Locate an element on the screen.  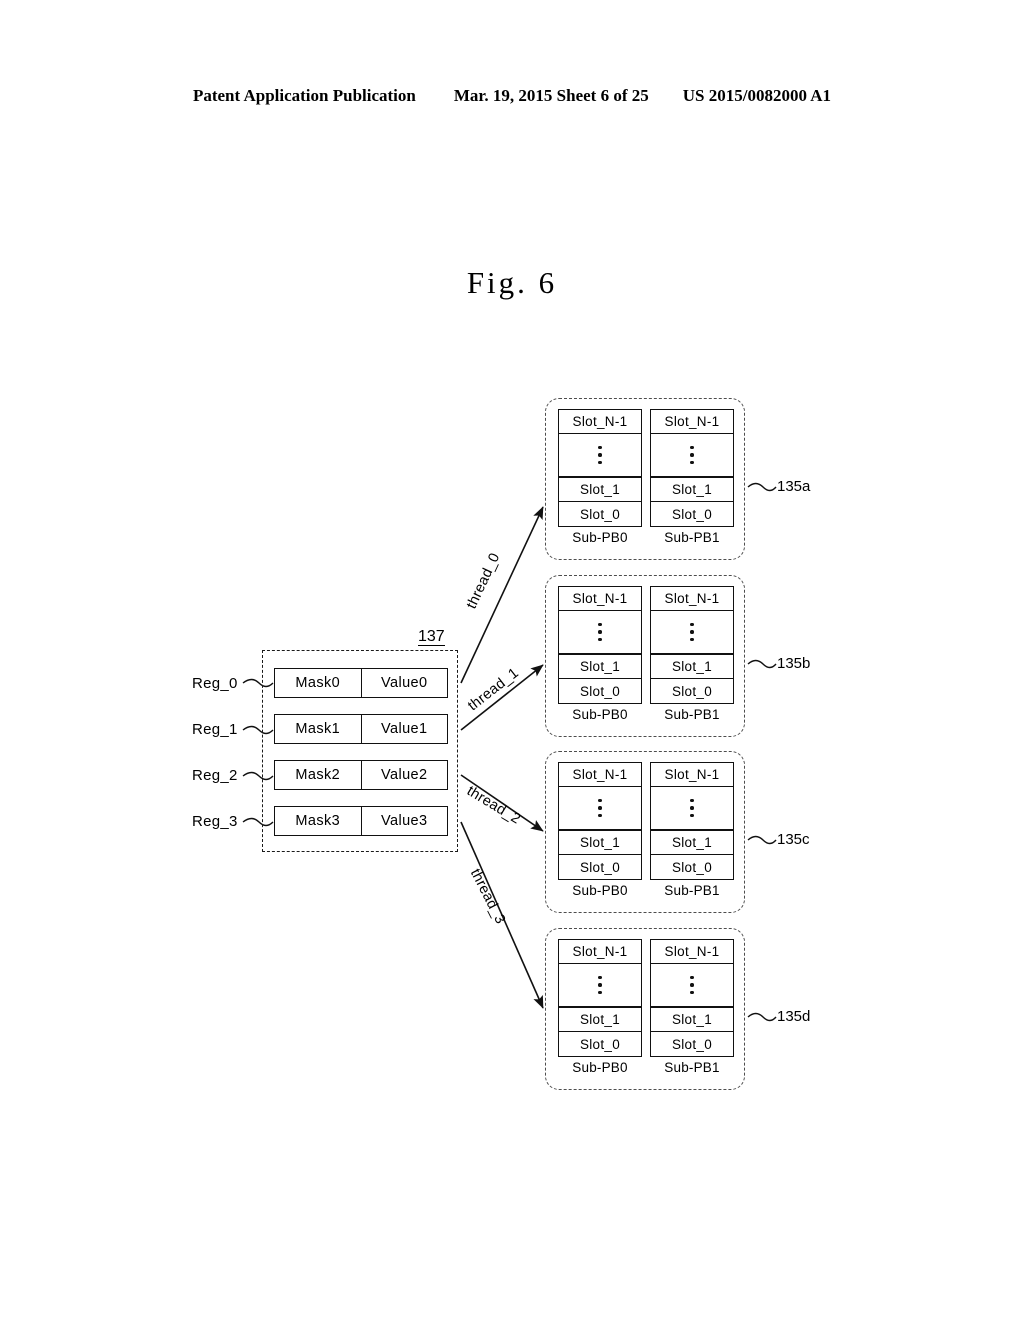
sub-pb1-135d: Slot_N-1 Slot_1 Slot_0 Sub-PB1 is located at coordinates (692, 1010).